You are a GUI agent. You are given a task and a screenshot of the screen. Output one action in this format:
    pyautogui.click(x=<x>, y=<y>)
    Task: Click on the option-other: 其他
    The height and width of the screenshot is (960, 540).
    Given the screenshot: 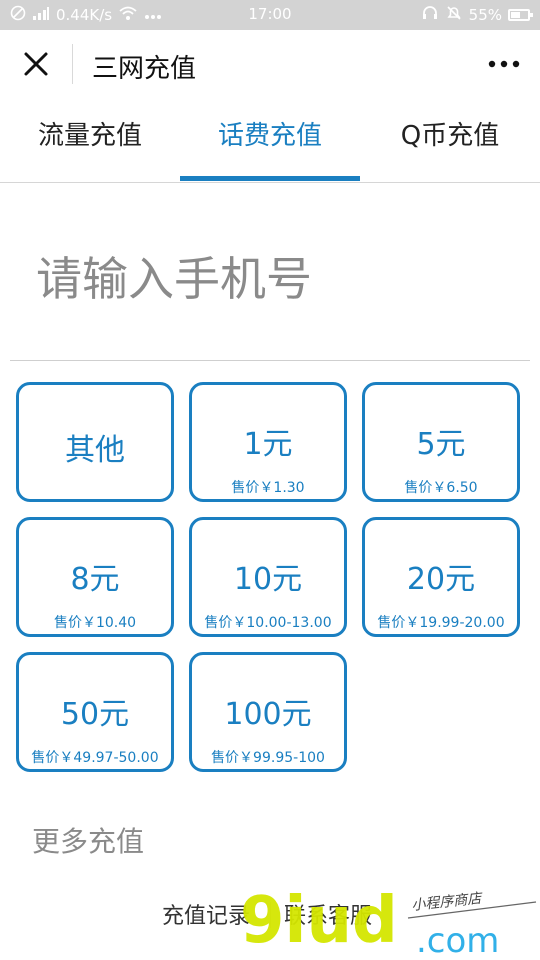 What is the action you would take?
    pyautogui.click(x=95, y=442)
    